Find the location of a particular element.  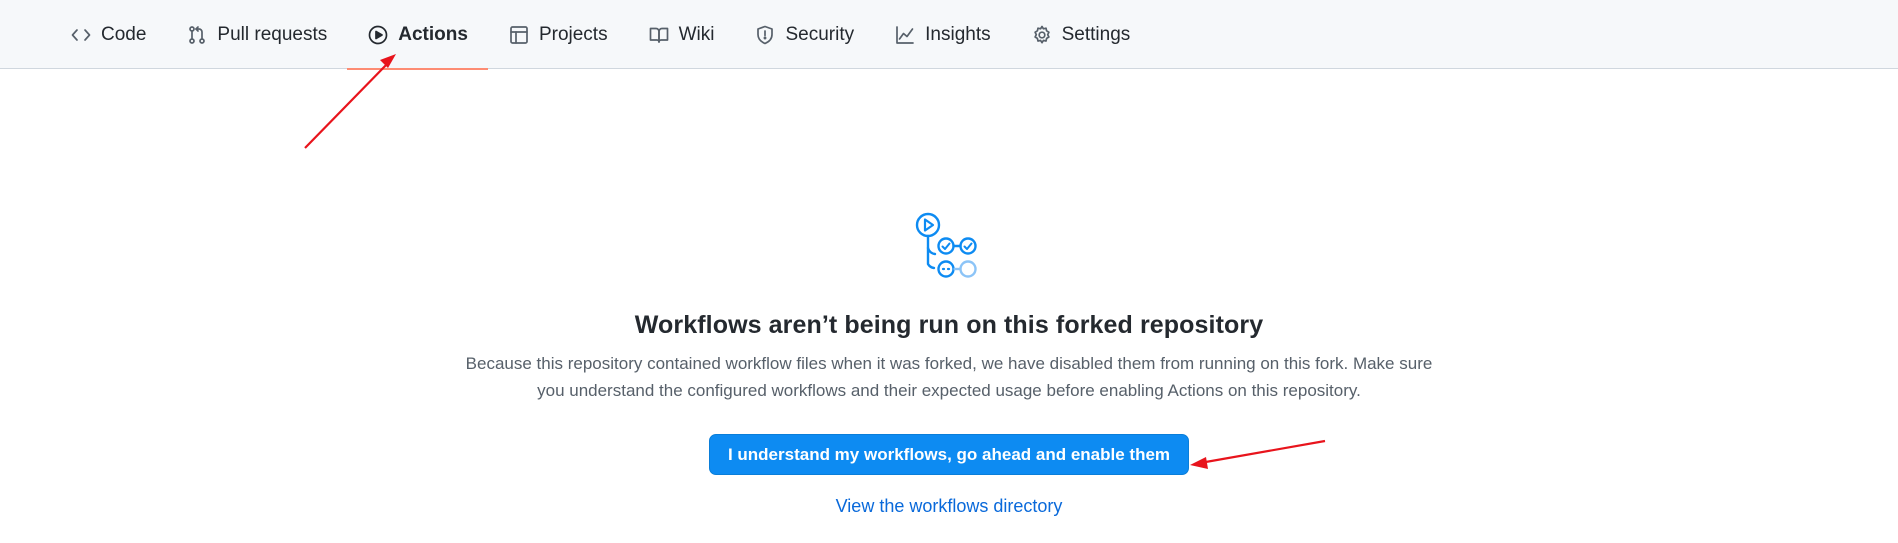

tab-security: Security is located at coordinates (804, 34).